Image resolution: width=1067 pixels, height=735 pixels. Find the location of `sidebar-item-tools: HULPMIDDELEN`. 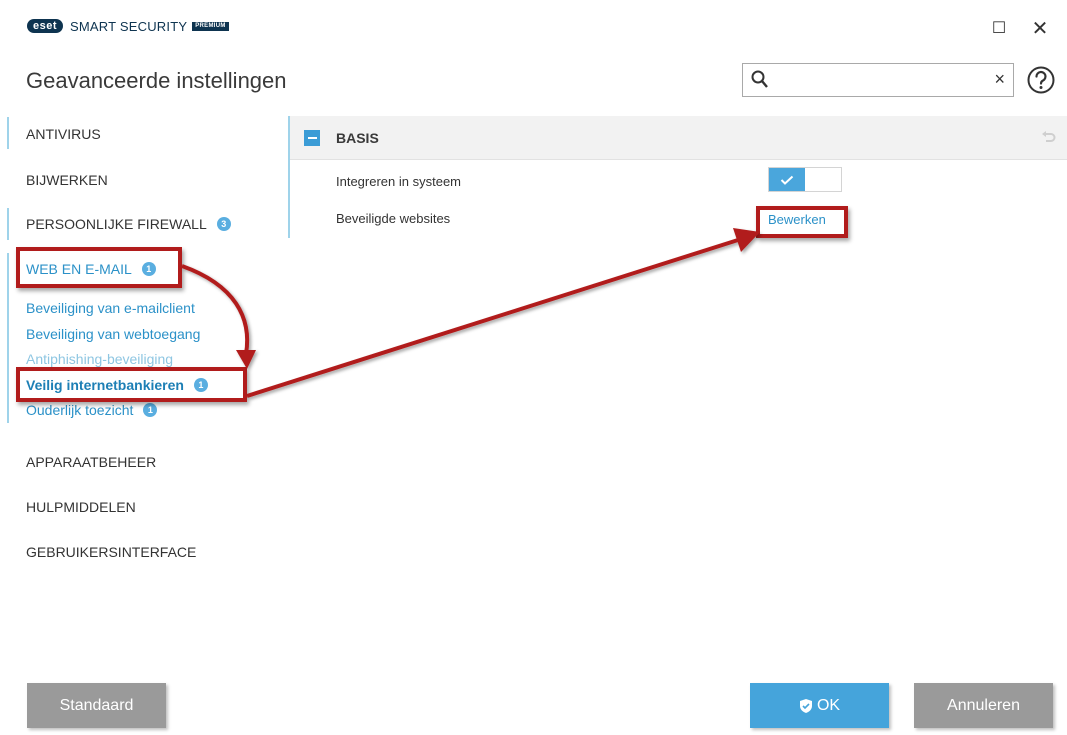

sidebar-item-tools: HULPMIDDELEN is located at coordinates (81, 507).